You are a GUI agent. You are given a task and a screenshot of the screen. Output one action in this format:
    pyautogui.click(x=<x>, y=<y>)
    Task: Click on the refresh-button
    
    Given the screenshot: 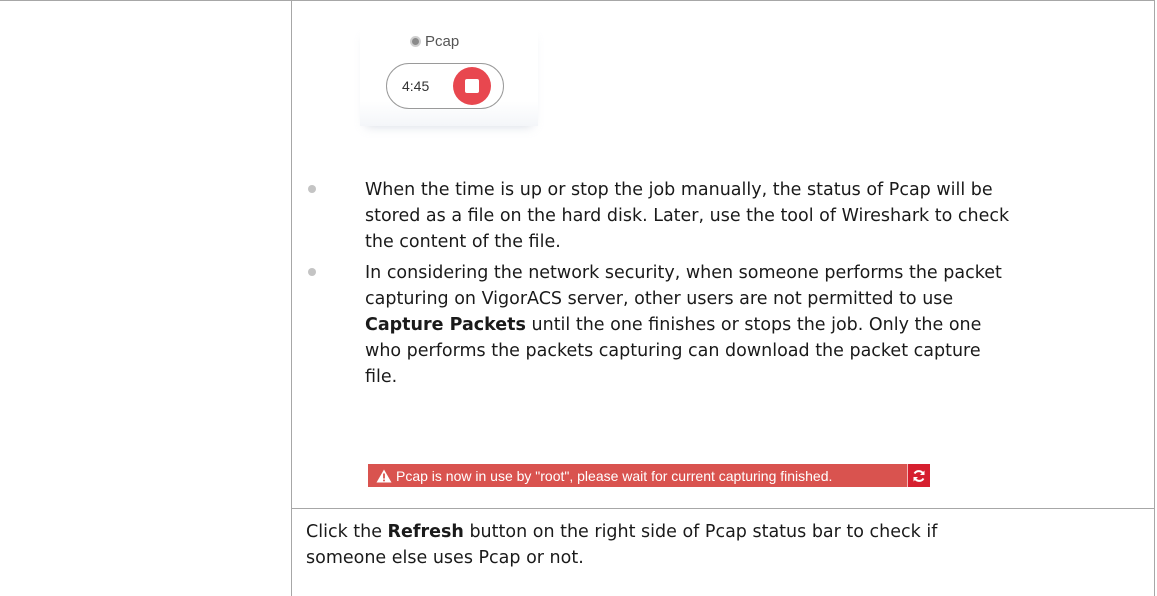 What is the action you would take?
    pyautogui.click(x=918, y=475)
    